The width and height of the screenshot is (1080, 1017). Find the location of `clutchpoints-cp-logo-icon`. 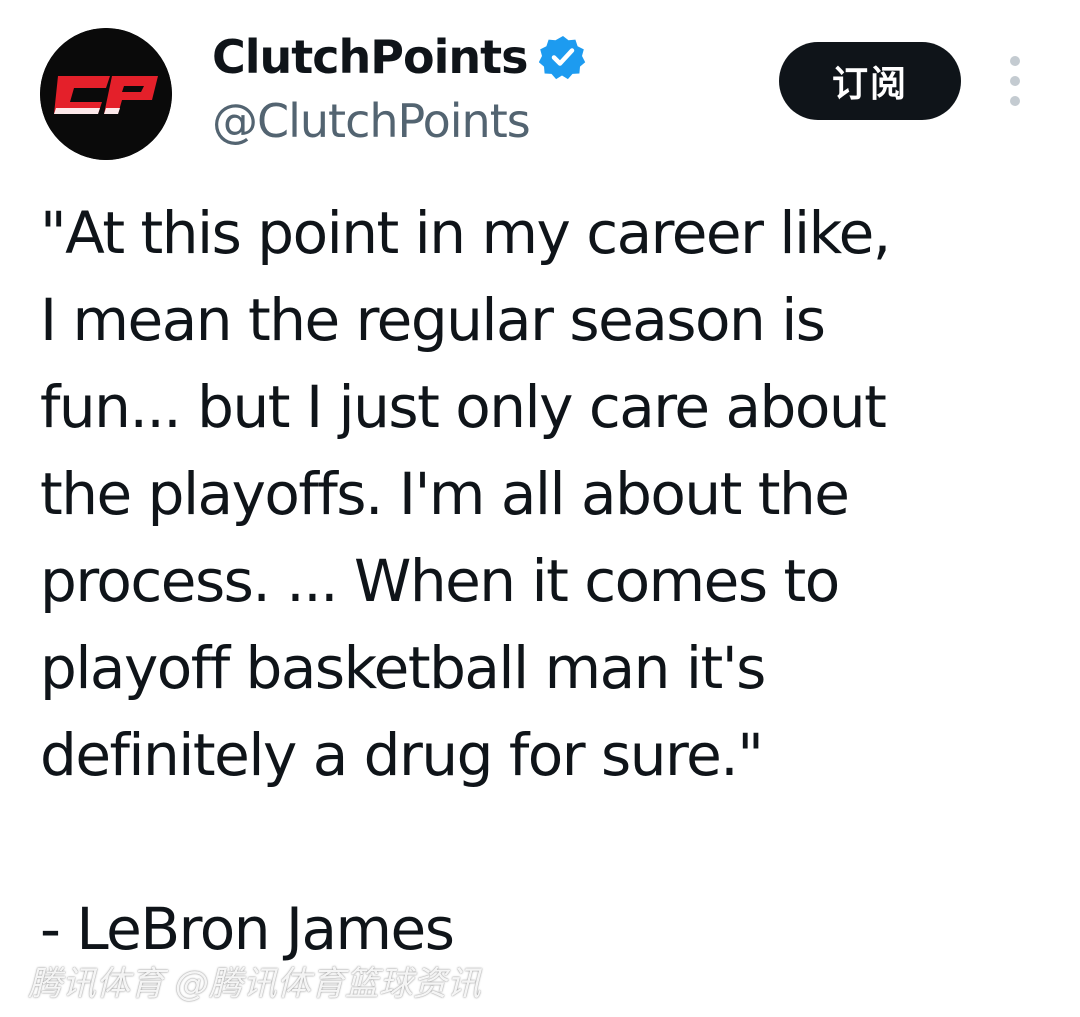

clutchpoints-cp-logo-icon is located at coordinates (106, 94).